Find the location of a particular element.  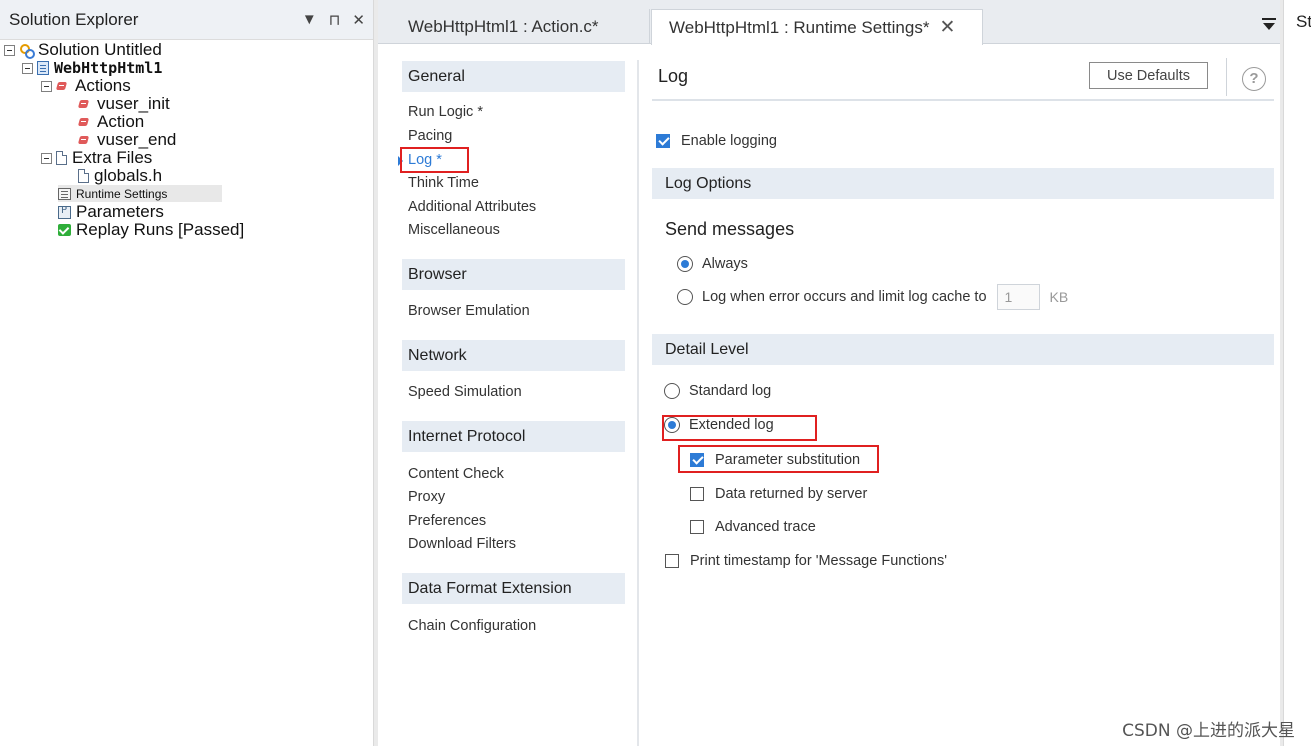

tree-item-action: Action is located at coordinates (111, 121).